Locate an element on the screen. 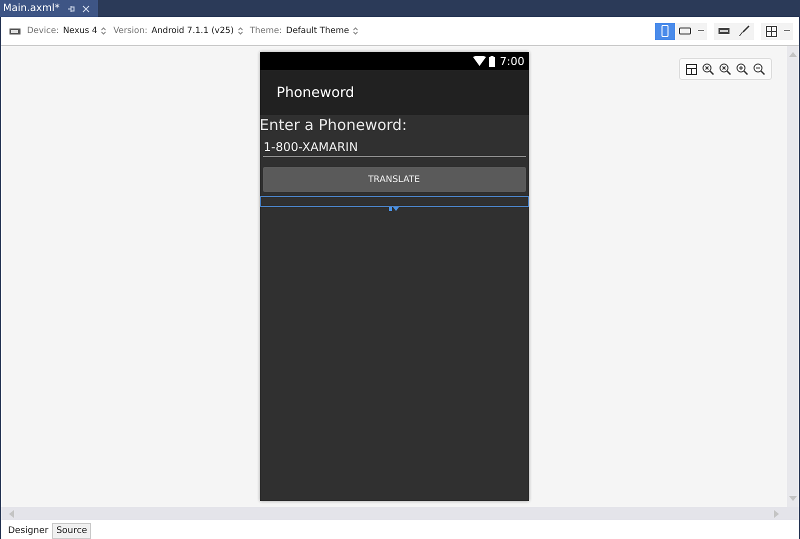  battery-icon is located at coordinates (491, 61).